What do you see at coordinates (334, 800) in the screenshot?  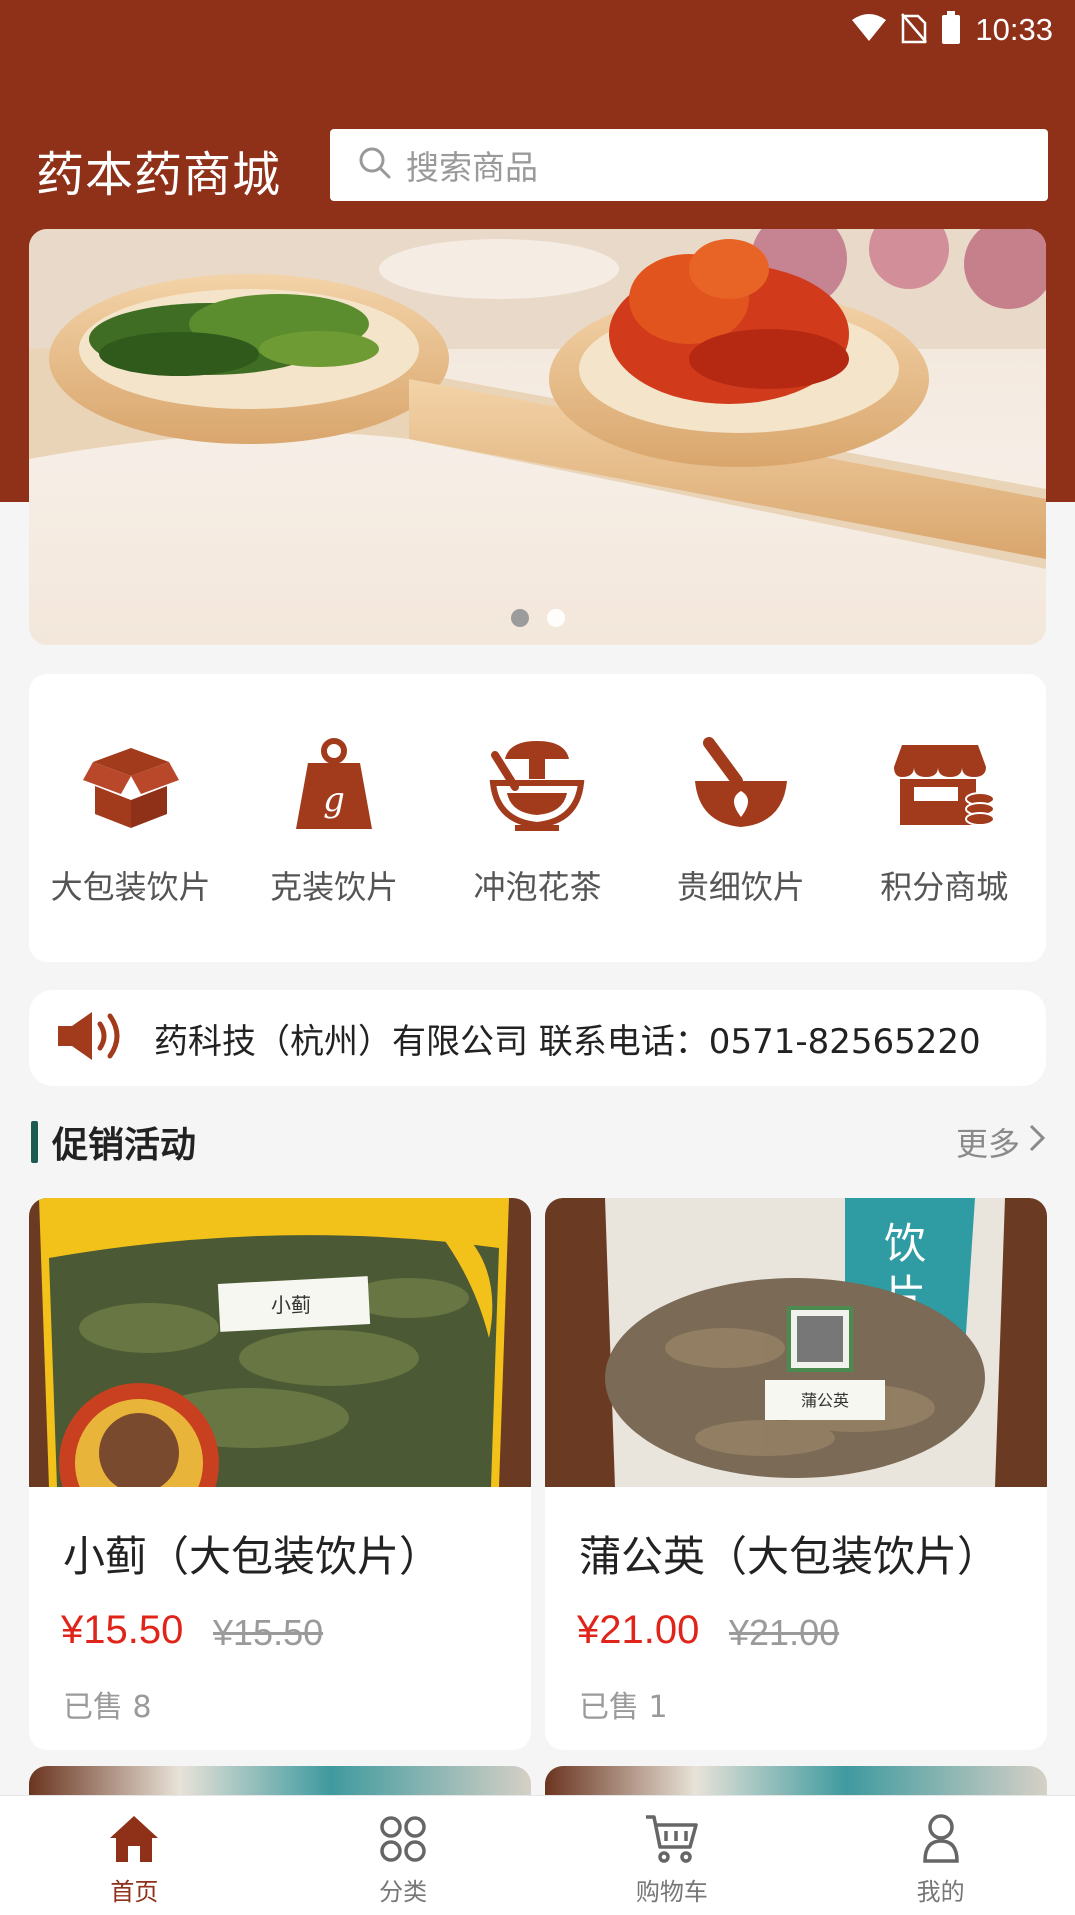 I see `svg-text: g` at bounding box center [334, 800].